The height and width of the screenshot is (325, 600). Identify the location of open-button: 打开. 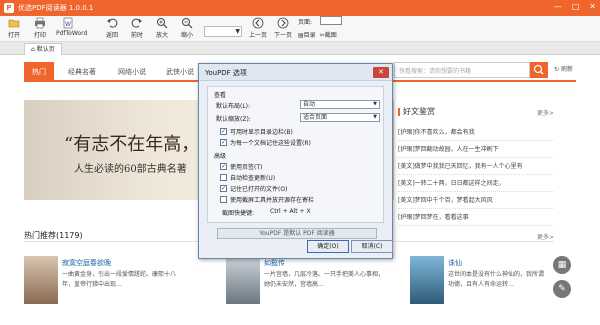
(14, 28).